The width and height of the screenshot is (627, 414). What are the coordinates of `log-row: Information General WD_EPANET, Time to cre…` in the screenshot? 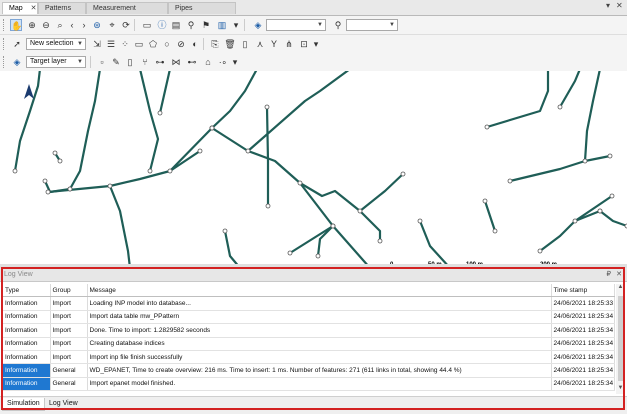 It's located at (309, 370).